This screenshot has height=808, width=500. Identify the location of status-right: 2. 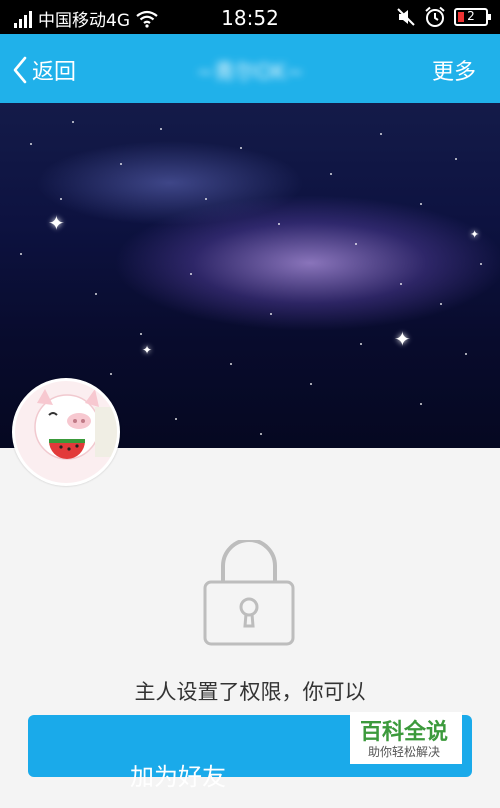
(443, 17).